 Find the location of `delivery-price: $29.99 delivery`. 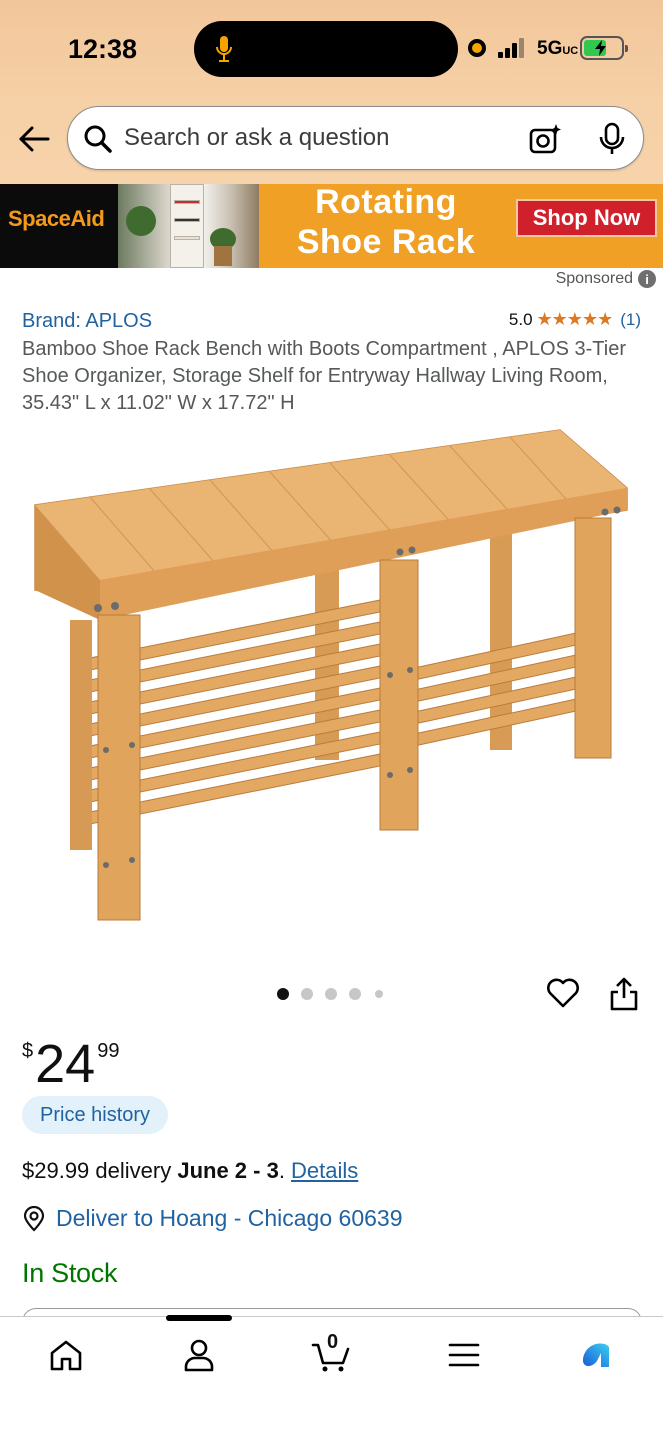

delivery-price: $29.99 delivery is located at coordinates (100, 1170).